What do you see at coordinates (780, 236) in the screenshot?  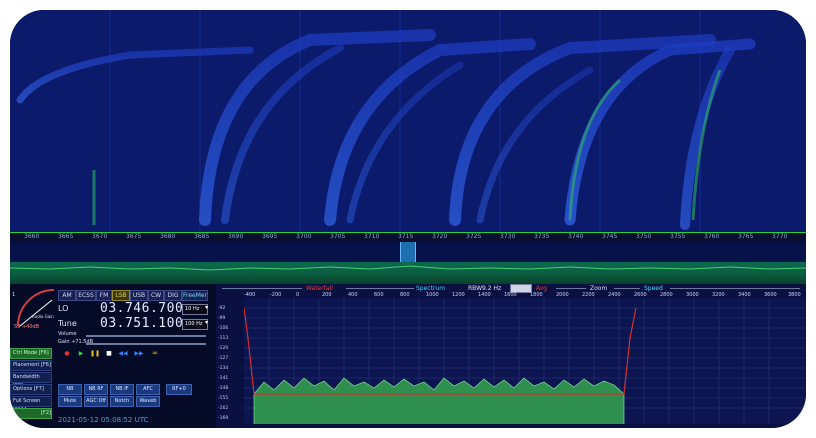 I see `freq-tick: 3770` at bounding box center [780, 236].